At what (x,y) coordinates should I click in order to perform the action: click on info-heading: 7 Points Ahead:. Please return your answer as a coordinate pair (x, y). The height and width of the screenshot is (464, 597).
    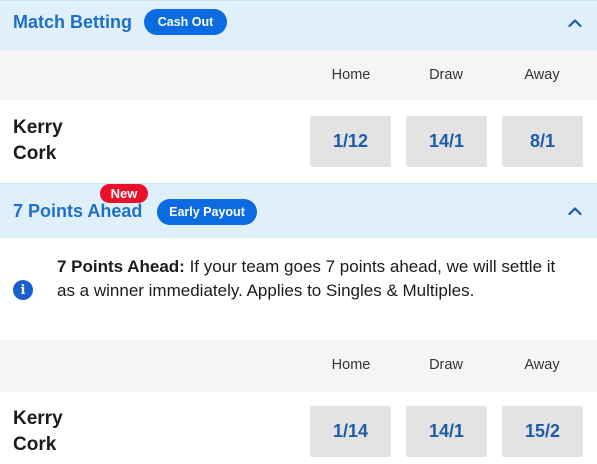
    Looking at the image, I should click on (121, 266).